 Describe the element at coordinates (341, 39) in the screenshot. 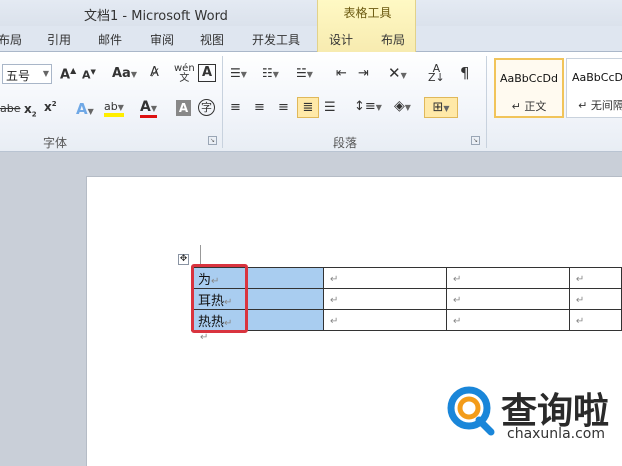

I see `tab-design: 设计` at that location.